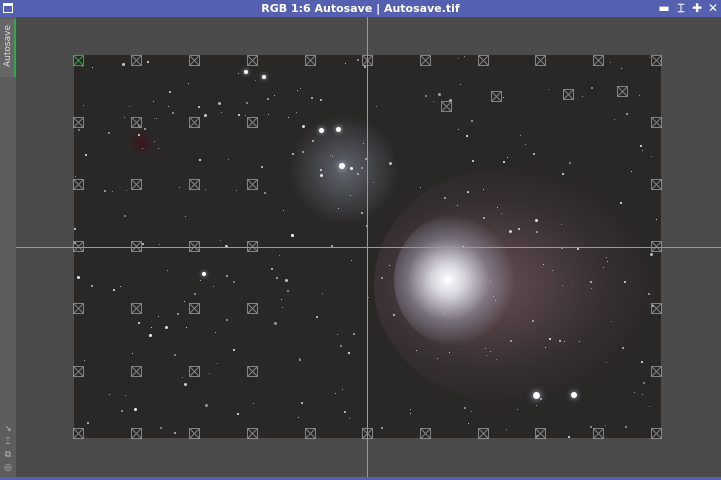 Image resolution: width=721 pixels, height=480 pixels. Describe the element at coordinates (8, 8) in the screenshot. I see `window-icon` at that location.